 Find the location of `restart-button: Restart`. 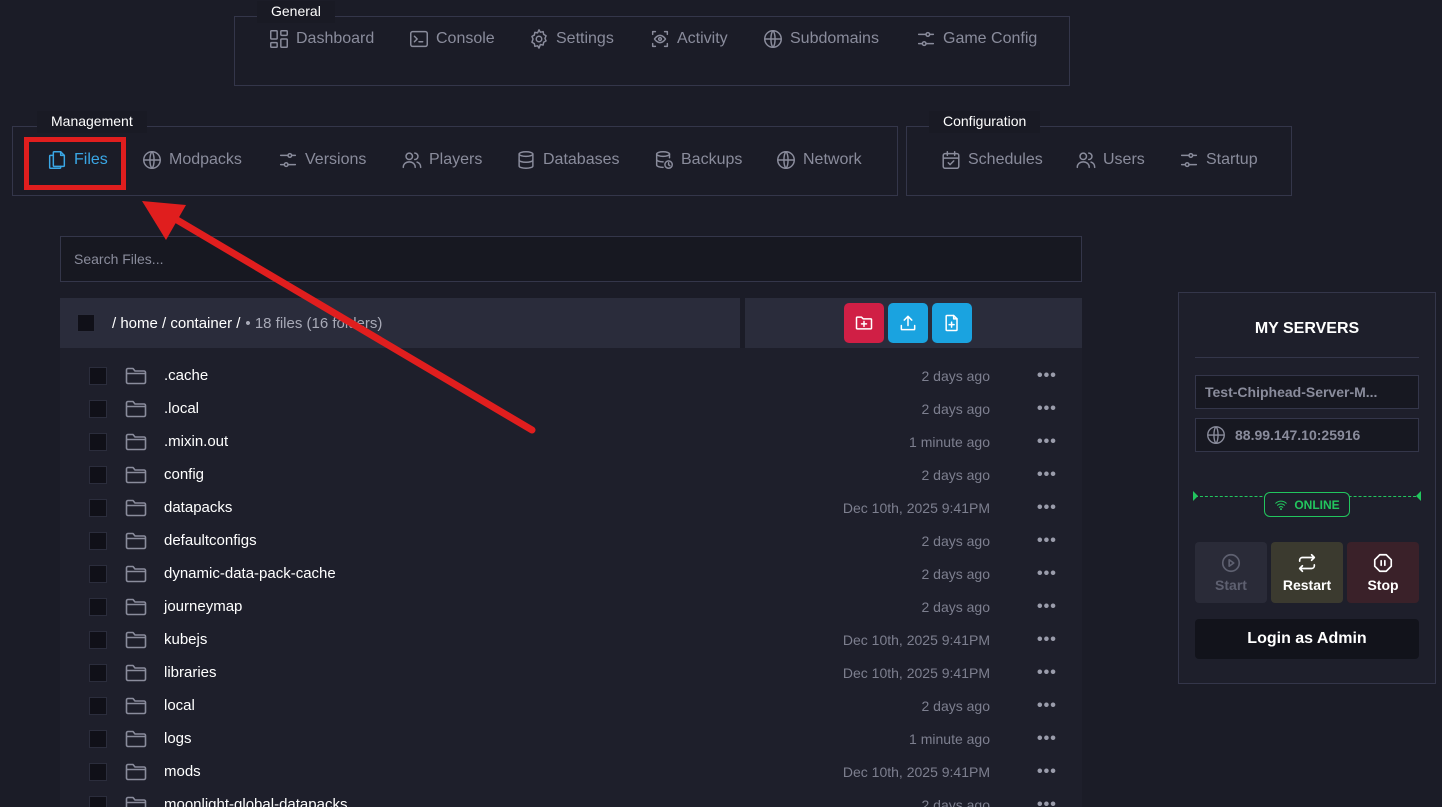

restart-button: Restart is located at coordinates (1307, 572).